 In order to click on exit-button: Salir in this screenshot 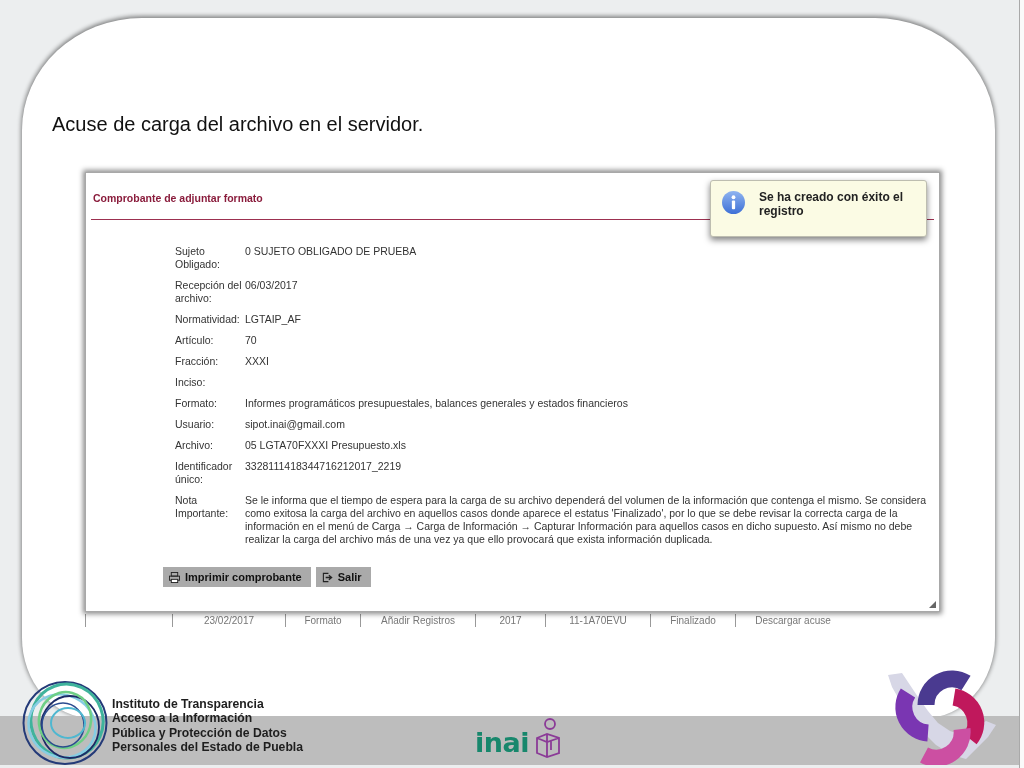, I will do `click(343, 577)`.